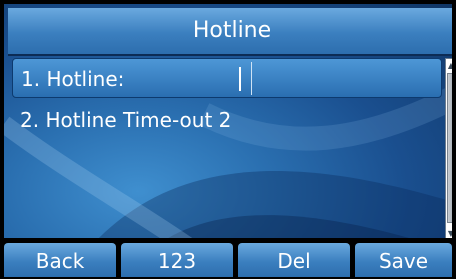 Image resolution: width=456 pixels, height=279 pixels. I want to click on list-item-label: 2. Hotline Time-out 2, so click(126, 120).